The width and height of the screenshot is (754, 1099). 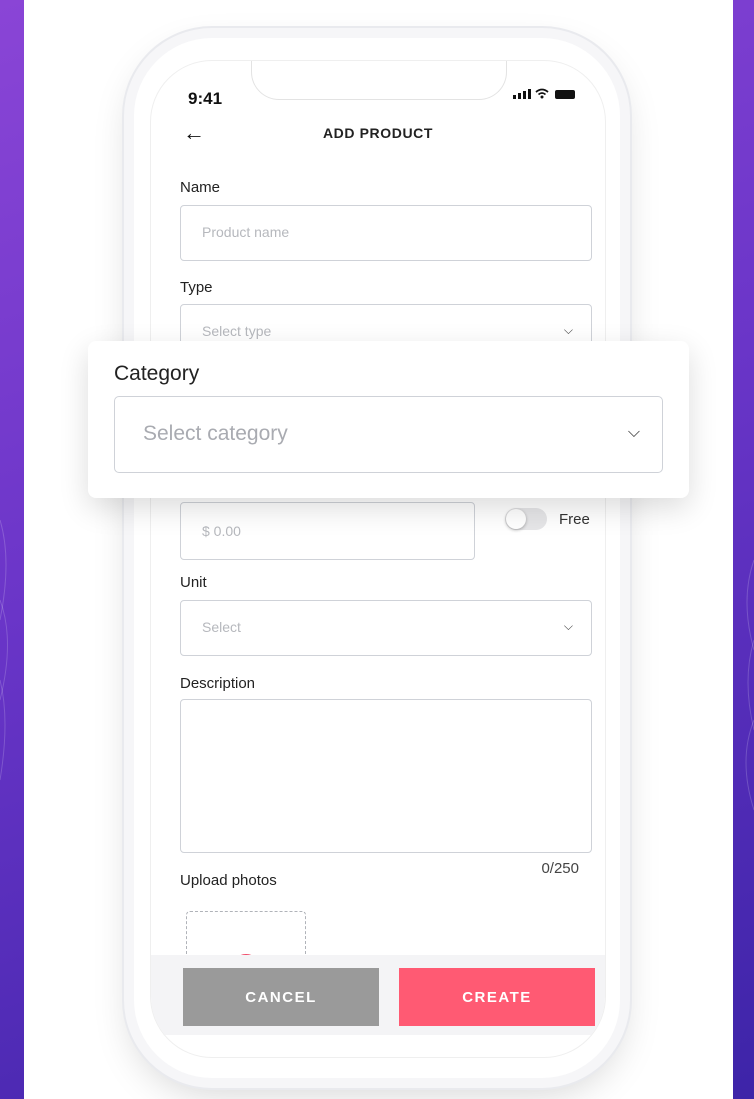 I want to click on signal-icon, so click(x=522, y=94).